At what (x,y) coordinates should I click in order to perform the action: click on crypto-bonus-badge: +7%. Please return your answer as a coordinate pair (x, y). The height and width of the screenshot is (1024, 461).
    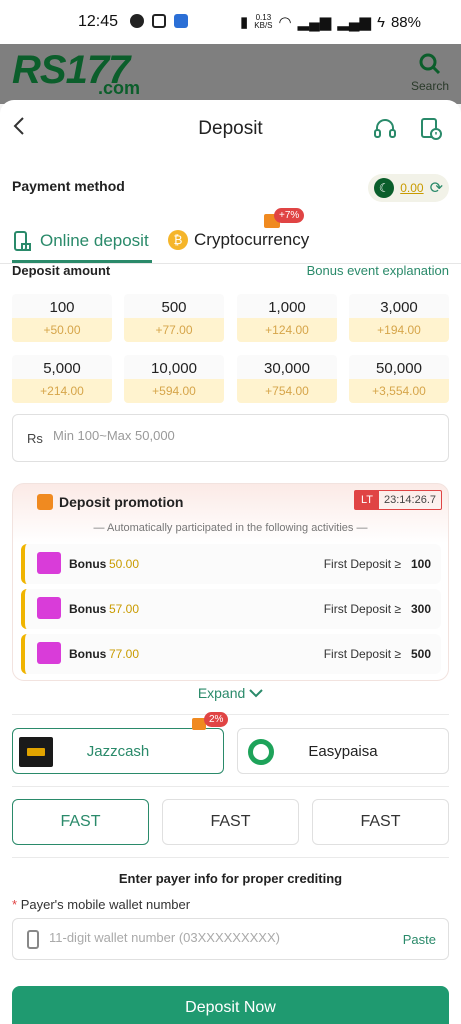
    Looking at the image, I should click on (289, 215).